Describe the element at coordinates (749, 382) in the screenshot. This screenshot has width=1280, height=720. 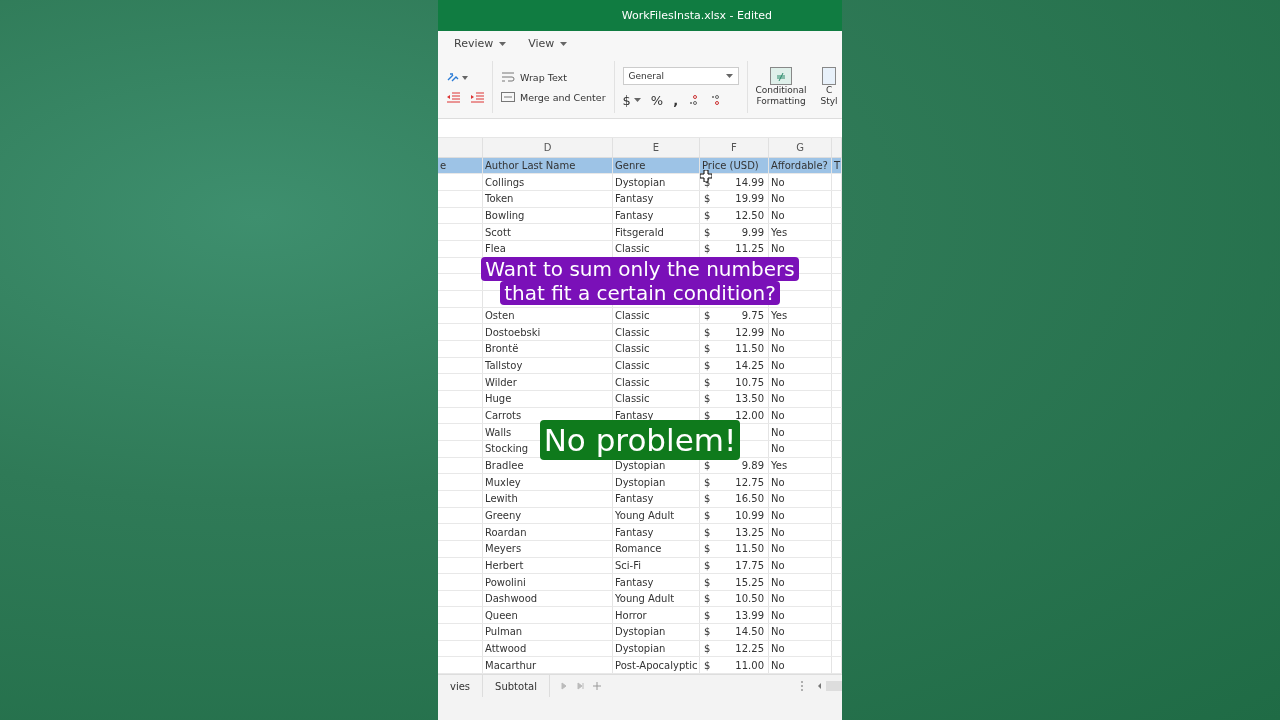
I see `table-cell: 10.75` at that location.